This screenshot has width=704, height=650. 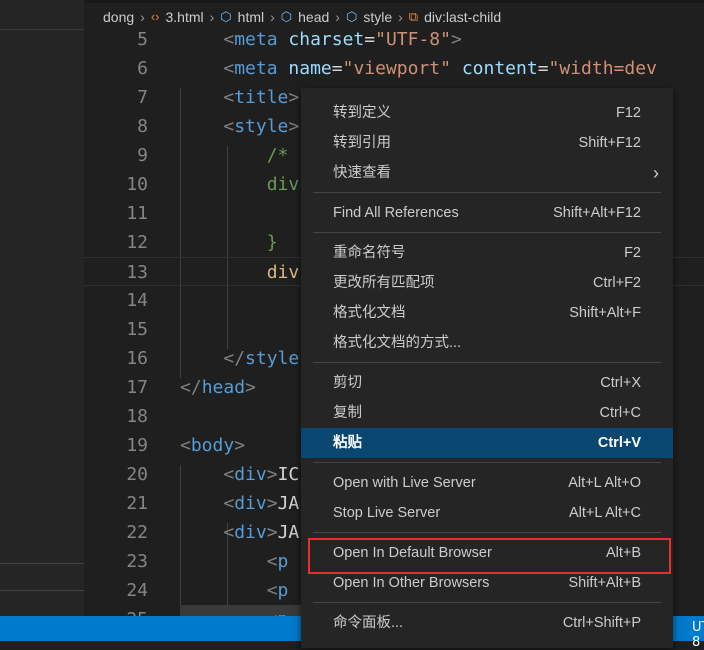 I want to click on line-number: 13, so click(x=137, y=272).